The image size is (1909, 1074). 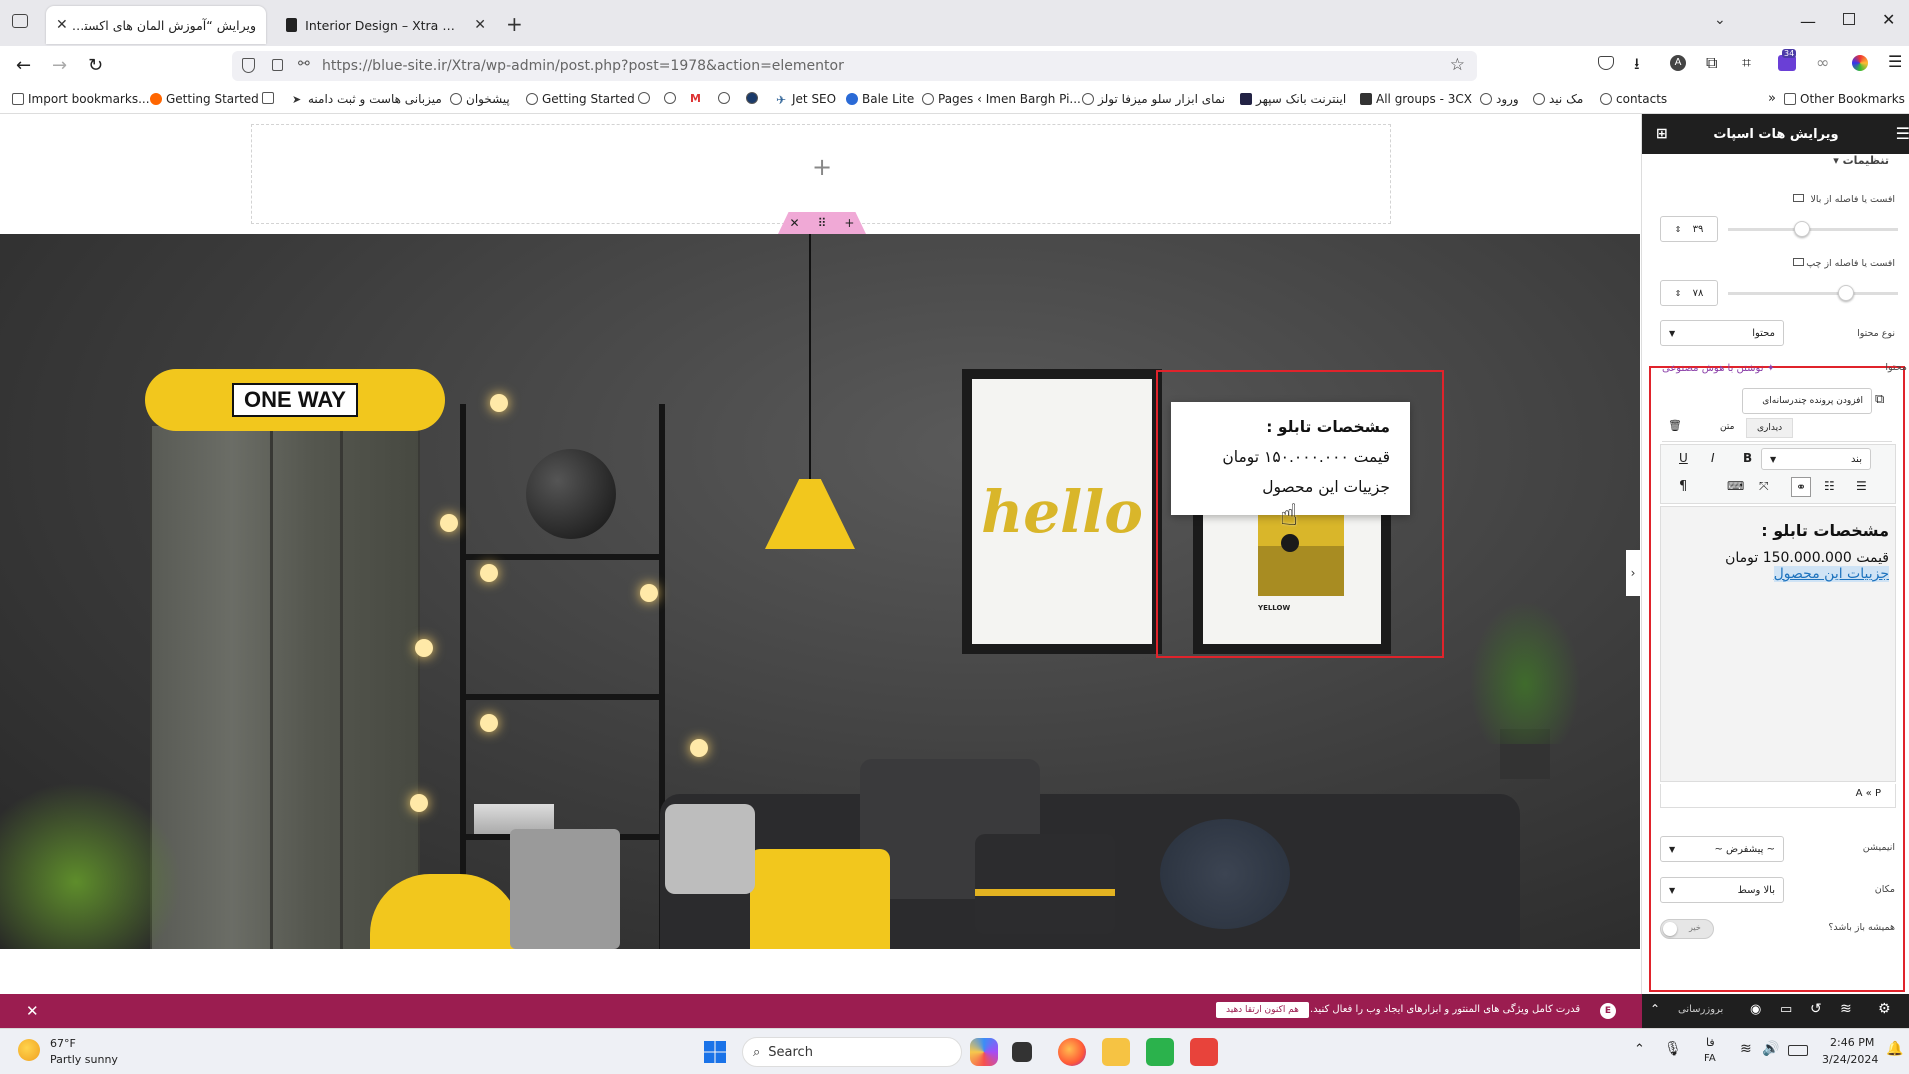 What do you see at coordinates (20, 21) in the screenshot?
I see `tab-list-icon` at bounding box center [20, 21].